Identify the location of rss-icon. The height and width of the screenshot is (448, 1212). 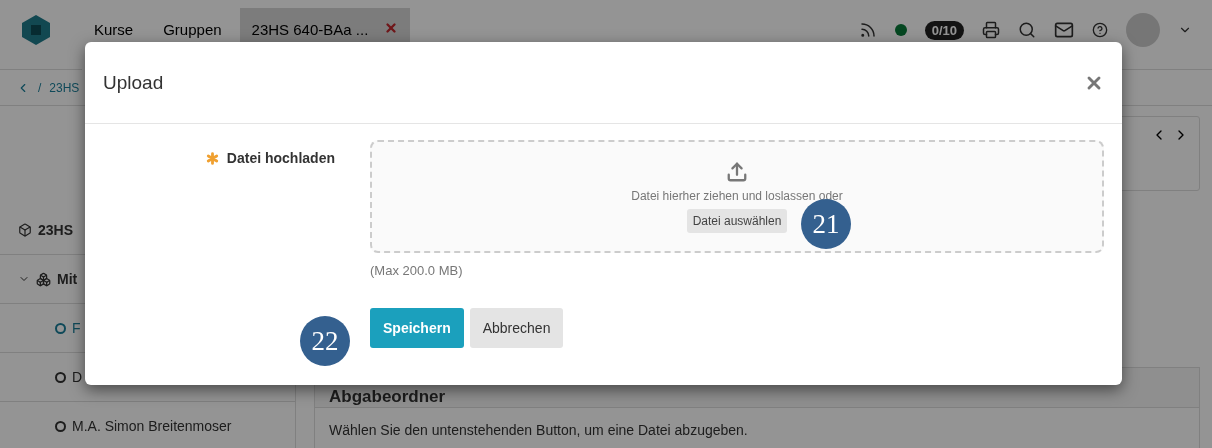
(867, 30).